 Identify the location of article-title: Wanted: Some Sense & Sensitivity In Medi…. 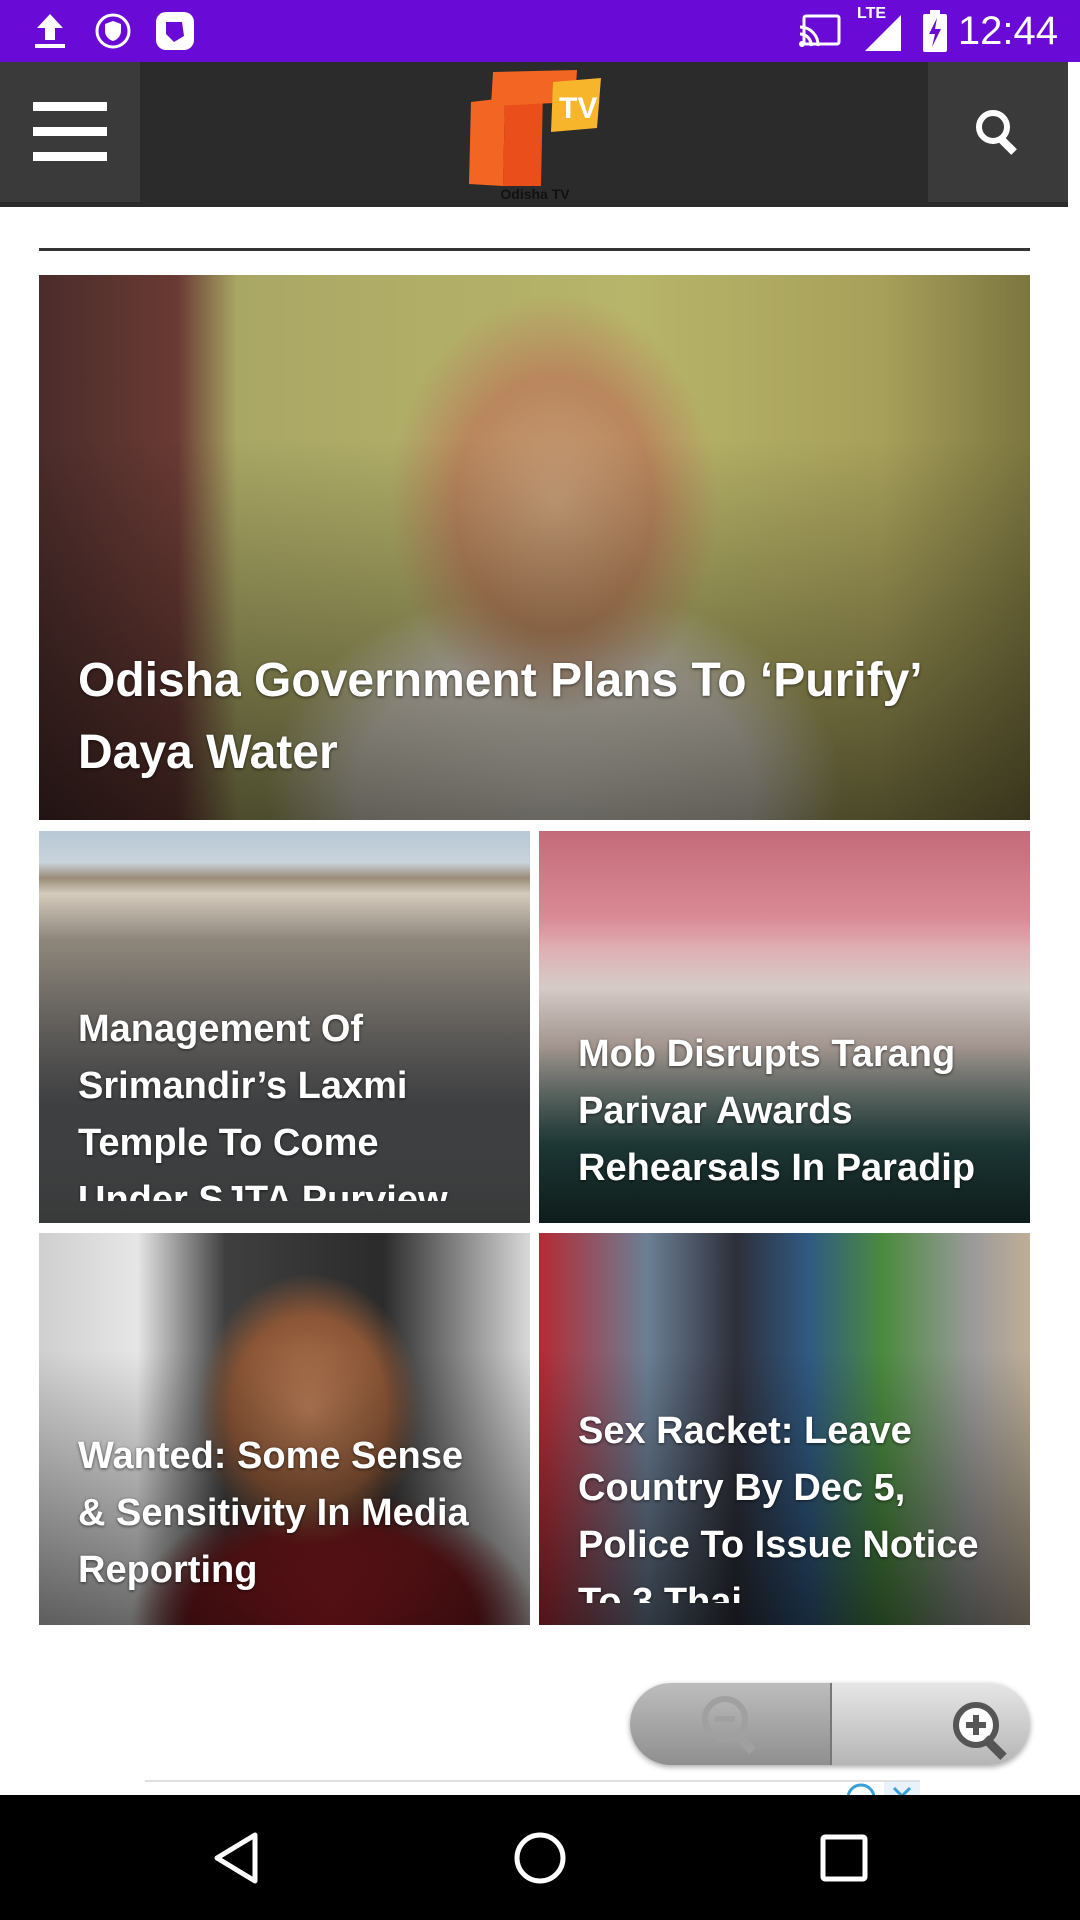
(273, 1513).